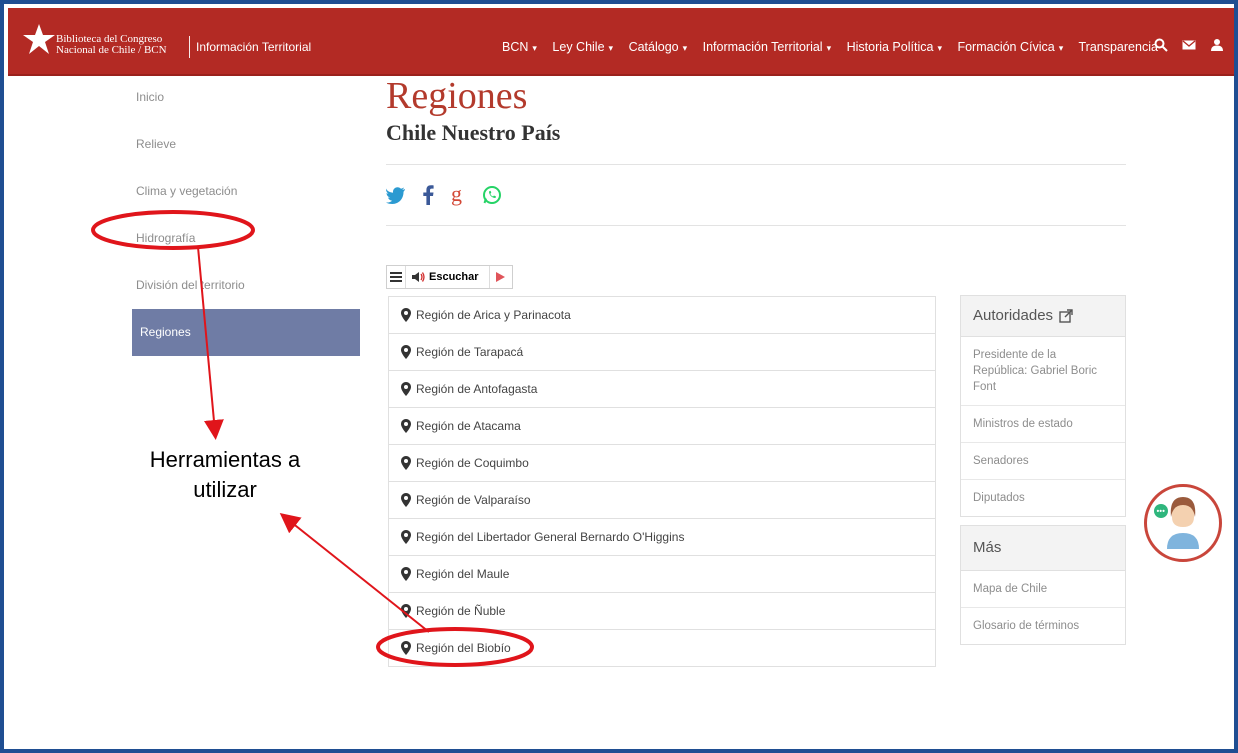 The image size is (1238, 753). I want to click on nav-informacion-territorial: Información Territorial ▾, so click(767, 47).